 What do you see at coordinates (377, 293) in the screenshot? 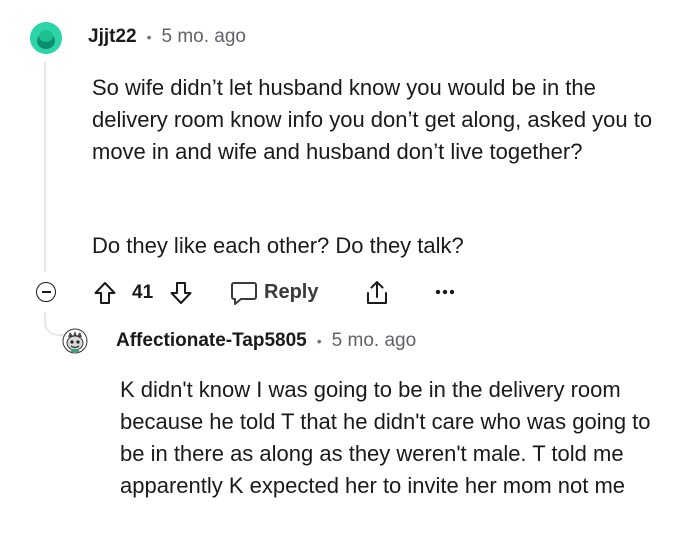
I see `share-icon` at bounding box center [377, 293].